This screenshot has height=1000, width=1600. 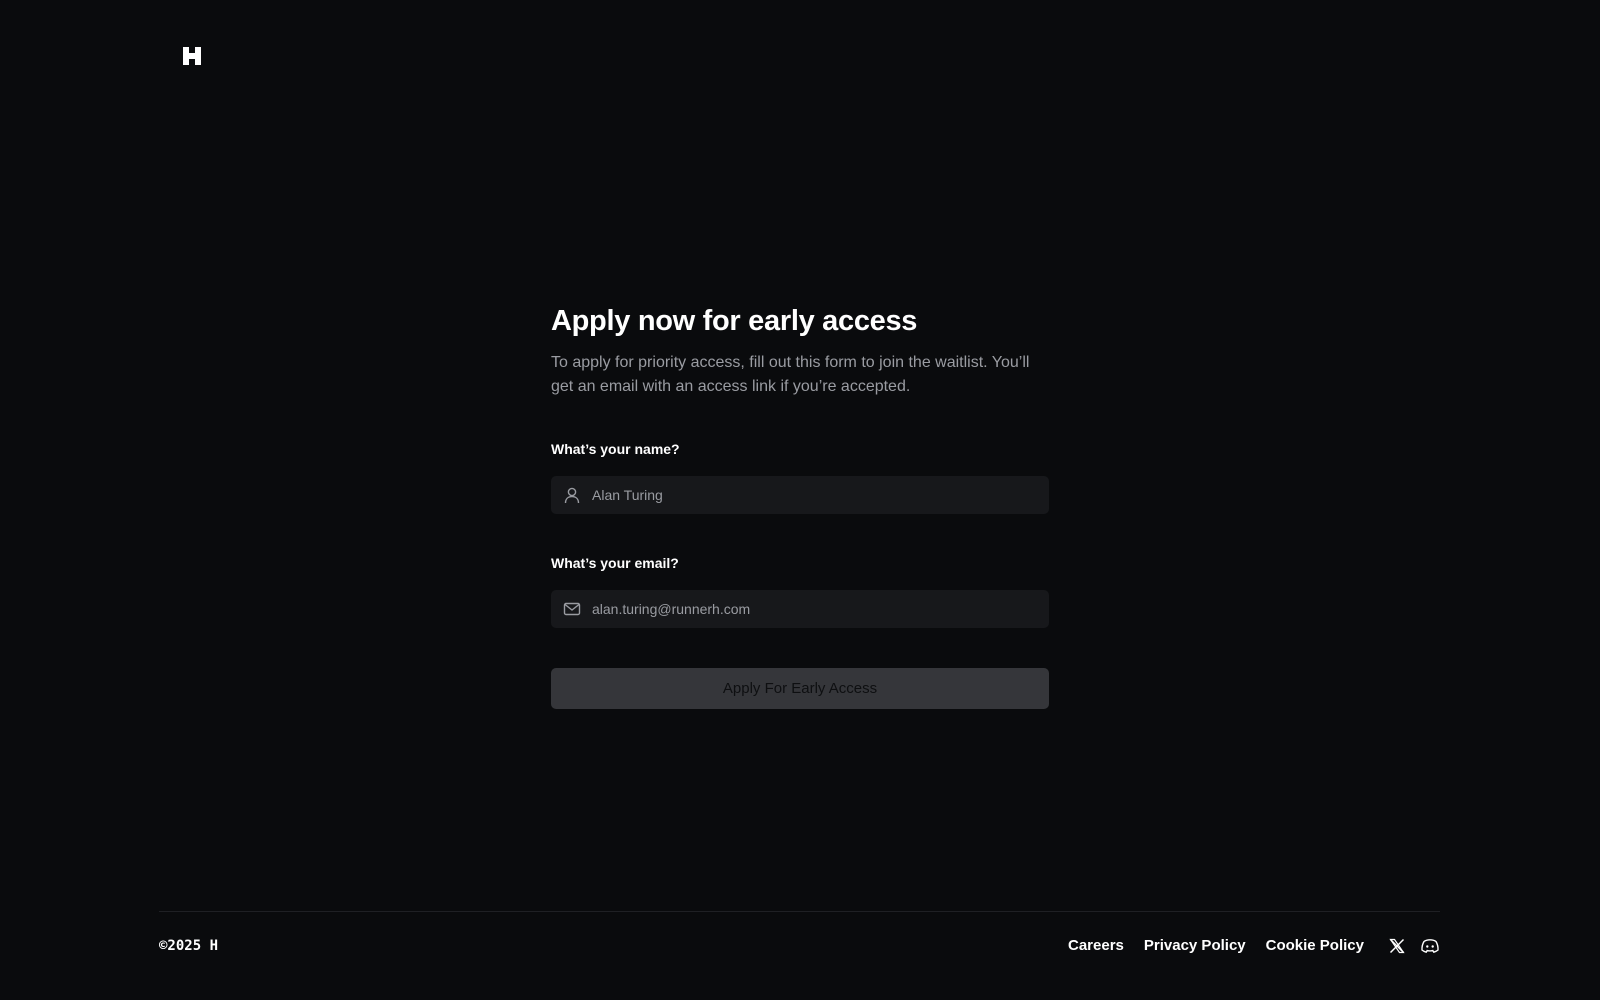 I want to click on email-field-box, so click(x=800, y=609).